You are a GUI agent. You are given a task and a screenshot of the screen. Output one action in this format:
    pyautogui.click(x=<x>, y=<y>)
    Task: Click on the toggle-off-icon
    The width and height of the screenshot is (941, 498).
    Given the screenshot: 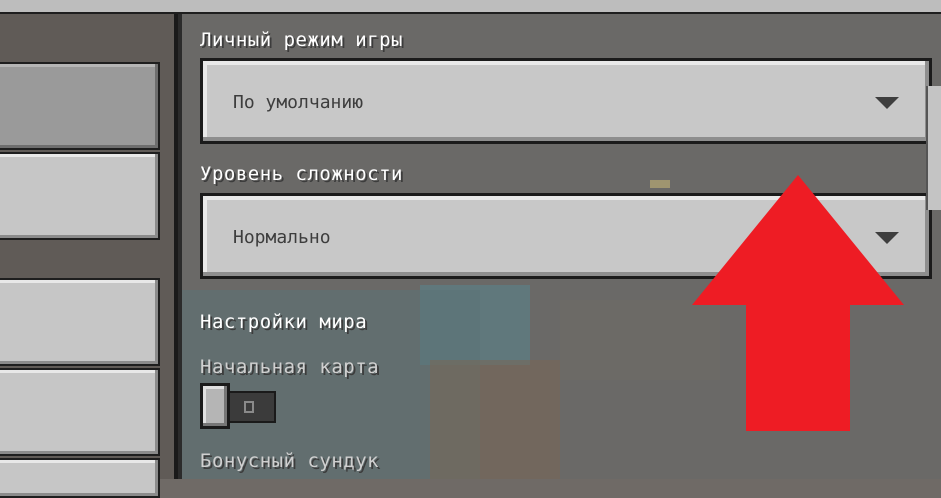 What is the action you would take?
    pyautogui.click(x=249, y=407)
    